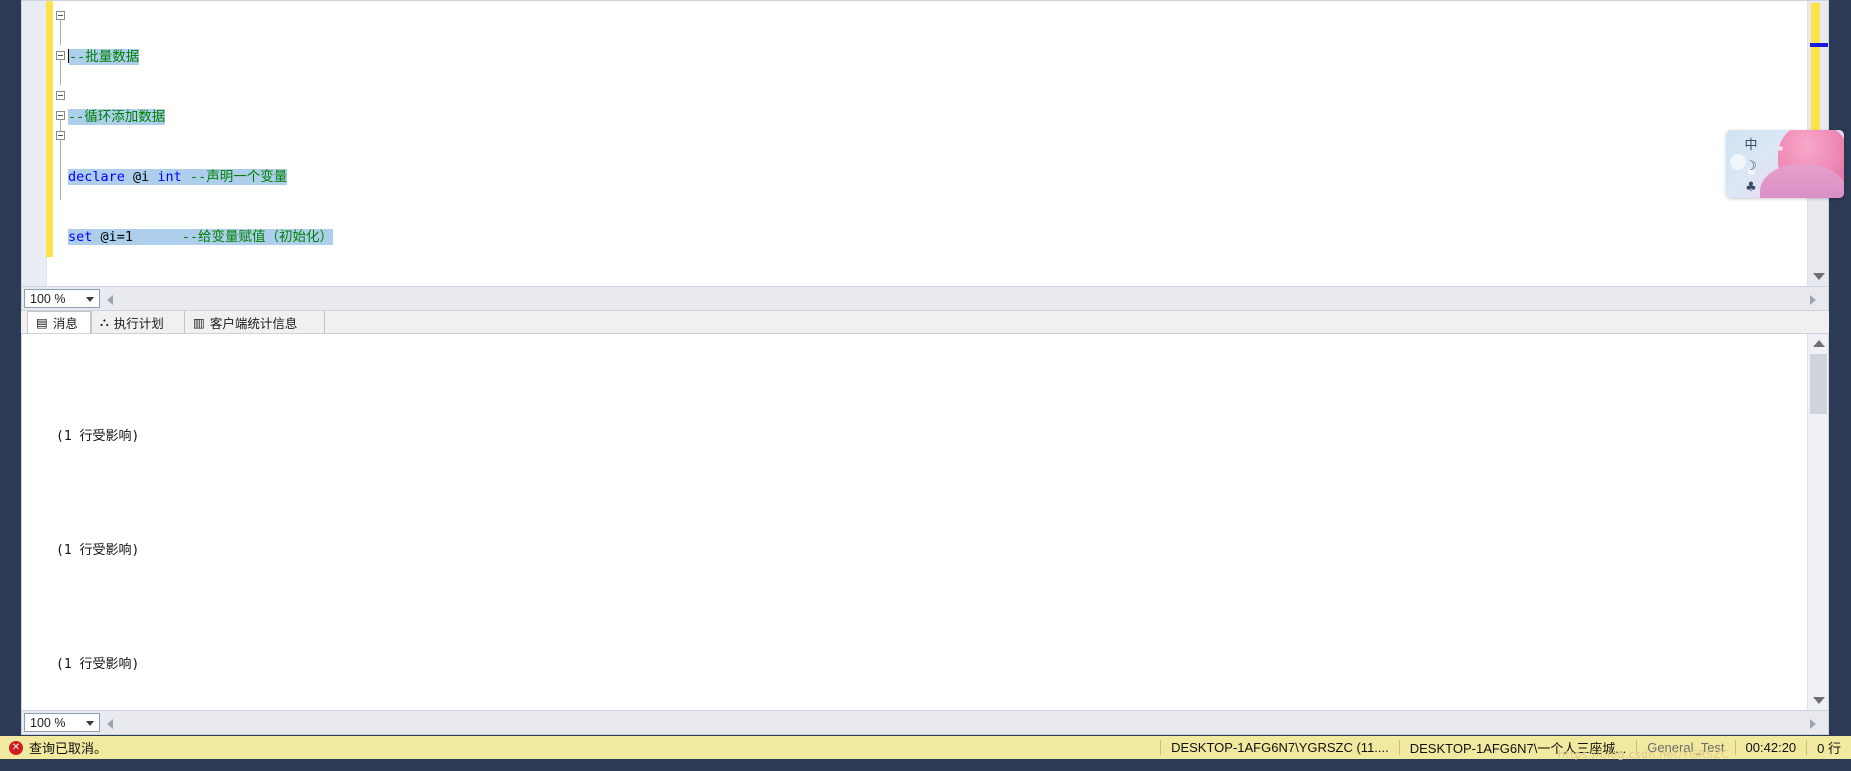 This screenshot has height=771, width=1851. I want to click on status-row-count: 0 行, so click(1828, 748).